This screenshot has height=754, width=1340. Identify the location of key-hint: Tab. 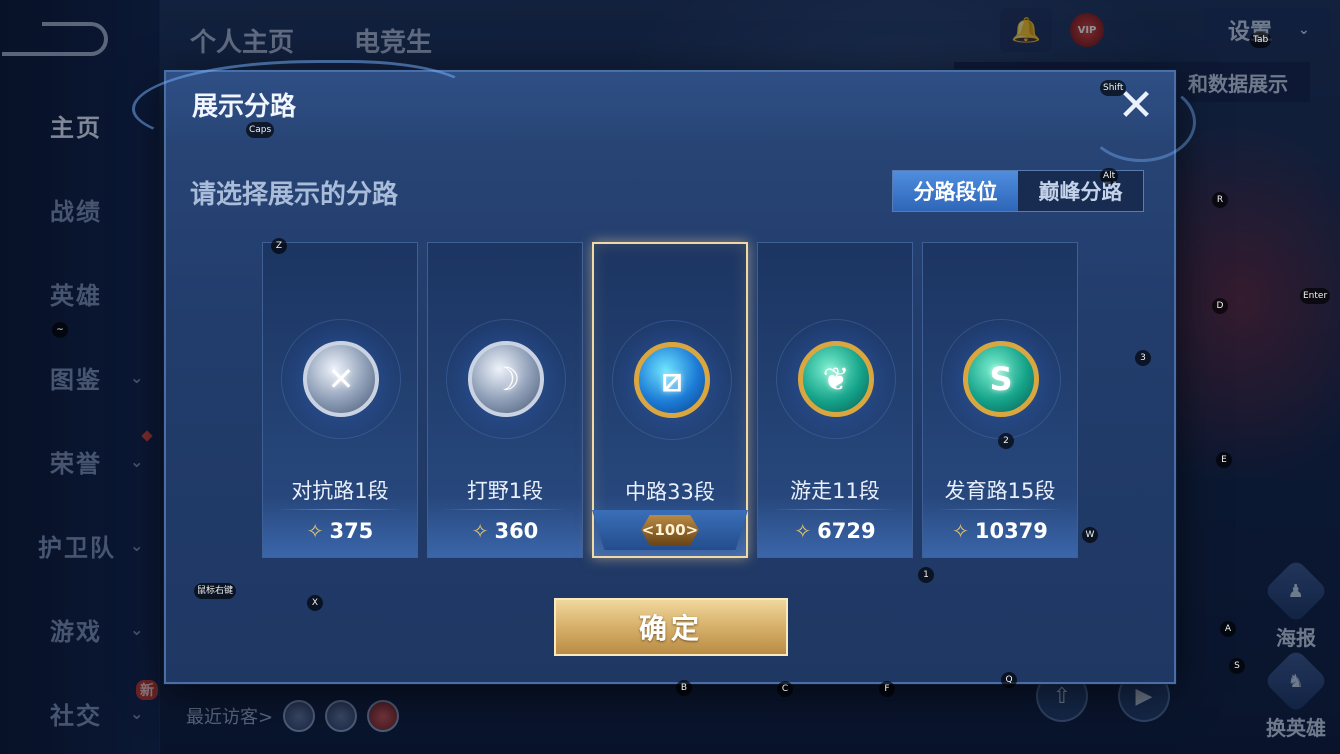
(1261, 40).